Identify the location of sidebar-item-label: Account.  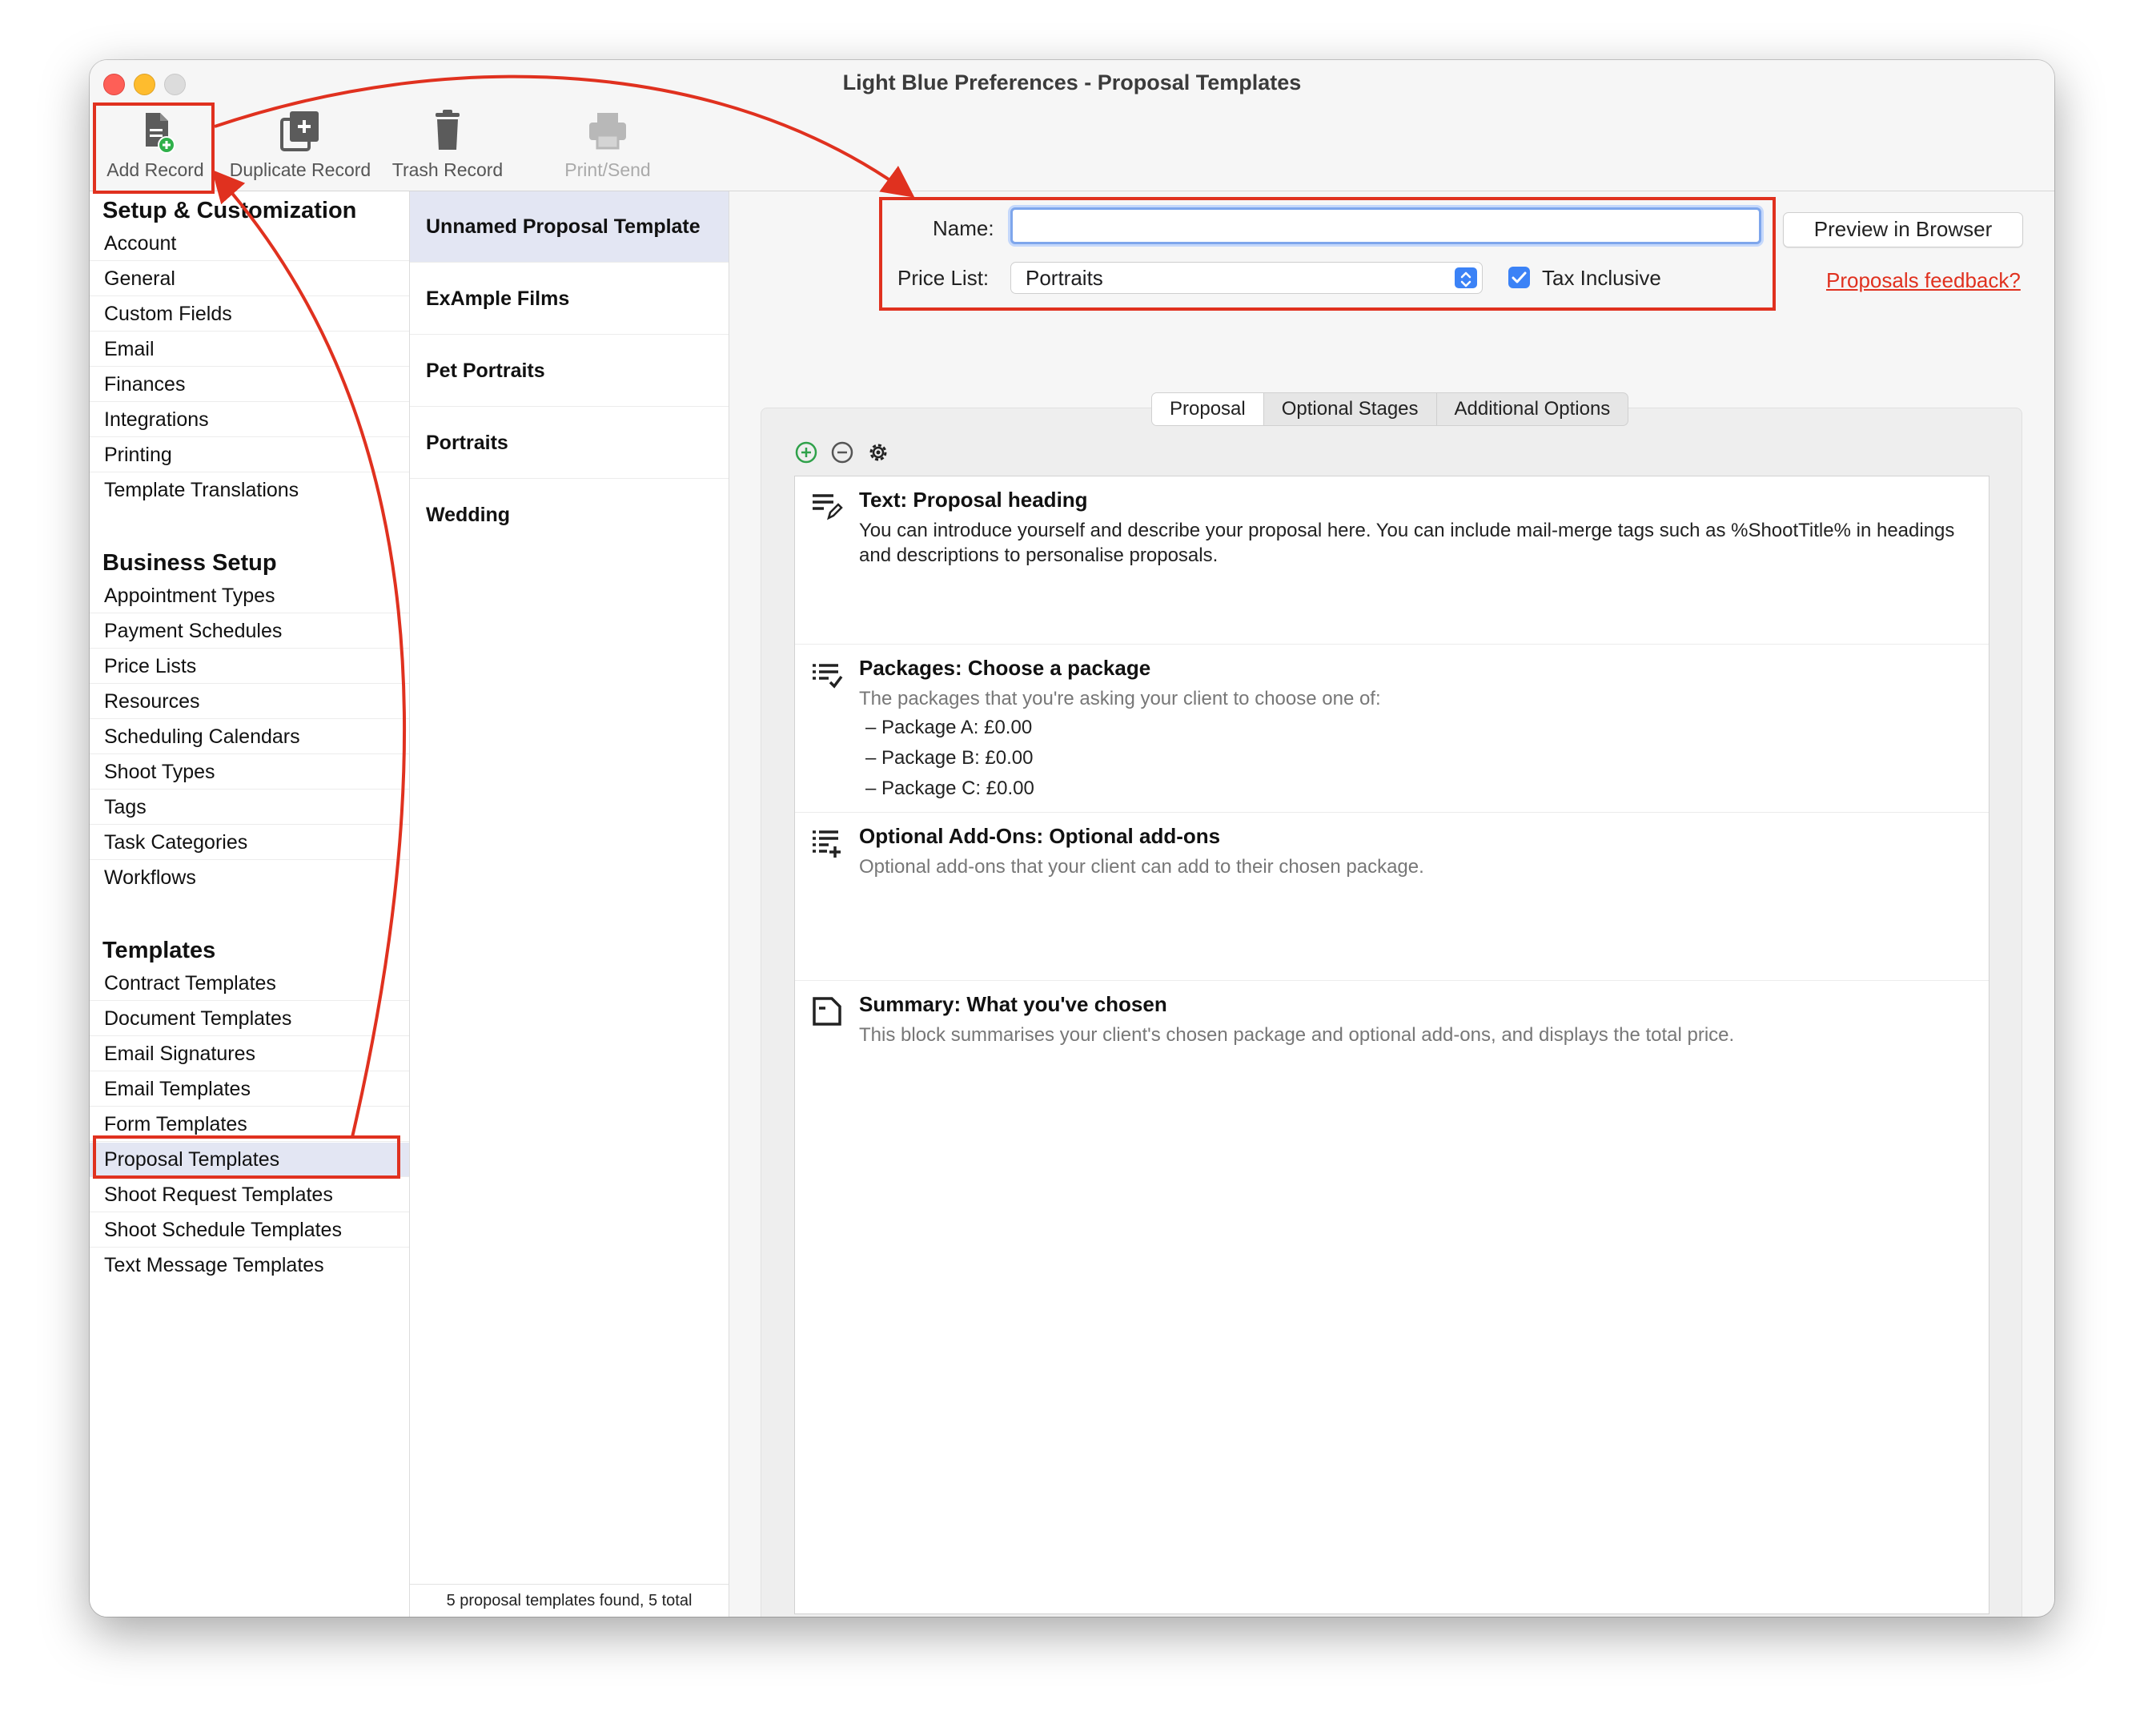
(140, 244).